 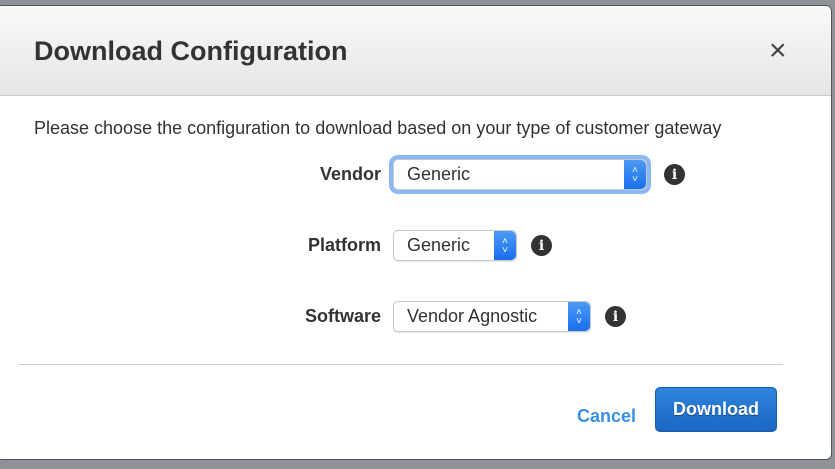 What do you see at coordinates (472, 316) in the screenshot?
I see `software-value: Vendor Agnostic` at bounding box center [472, 316].